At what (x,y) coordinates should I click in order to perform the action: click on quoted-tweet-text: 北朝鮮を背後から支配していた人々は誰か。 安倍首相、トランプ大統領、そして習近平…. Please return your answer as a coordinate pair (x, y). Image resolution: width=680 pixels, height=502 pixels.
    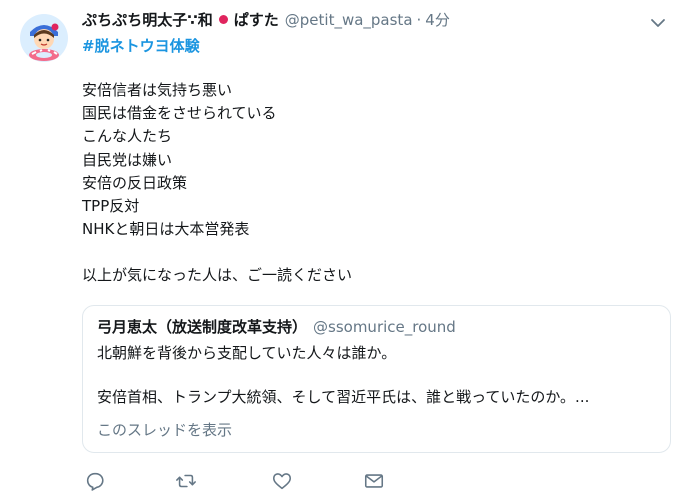
    Looking at the image, I should click on (377, 375).